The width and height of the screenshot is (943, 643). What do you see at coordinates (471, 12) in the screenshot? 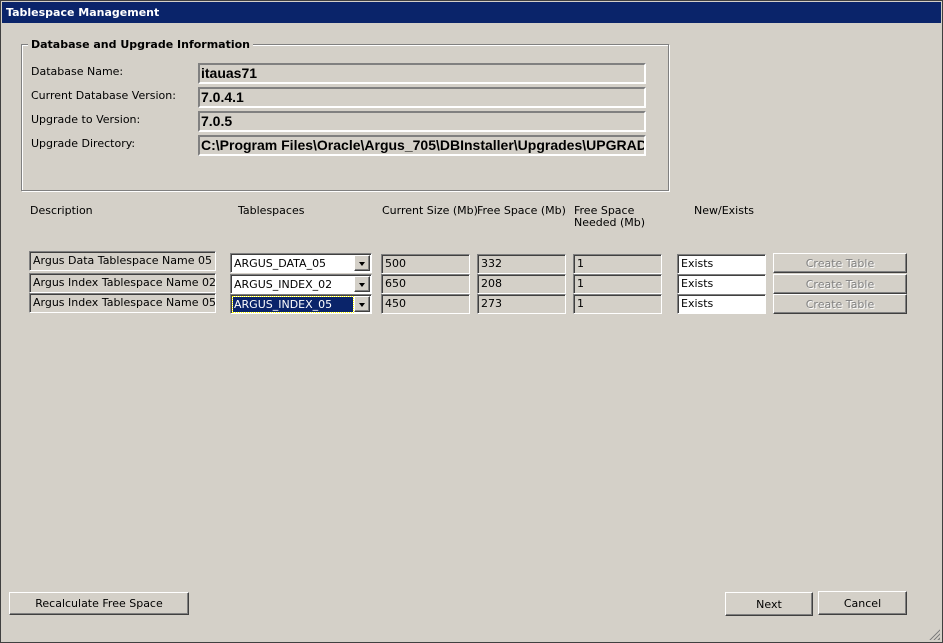
I see `window-title: Tablespace Management` at bounding box center [471, 12].